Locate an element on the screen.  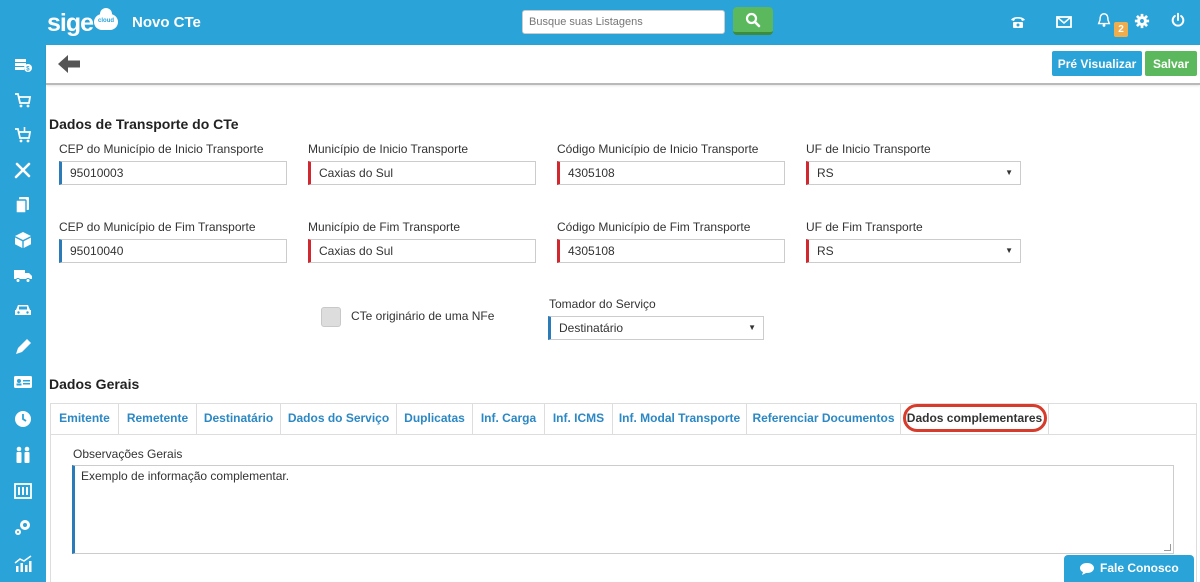
tomador-value: Destinatário is located at coordinates (591, 328).